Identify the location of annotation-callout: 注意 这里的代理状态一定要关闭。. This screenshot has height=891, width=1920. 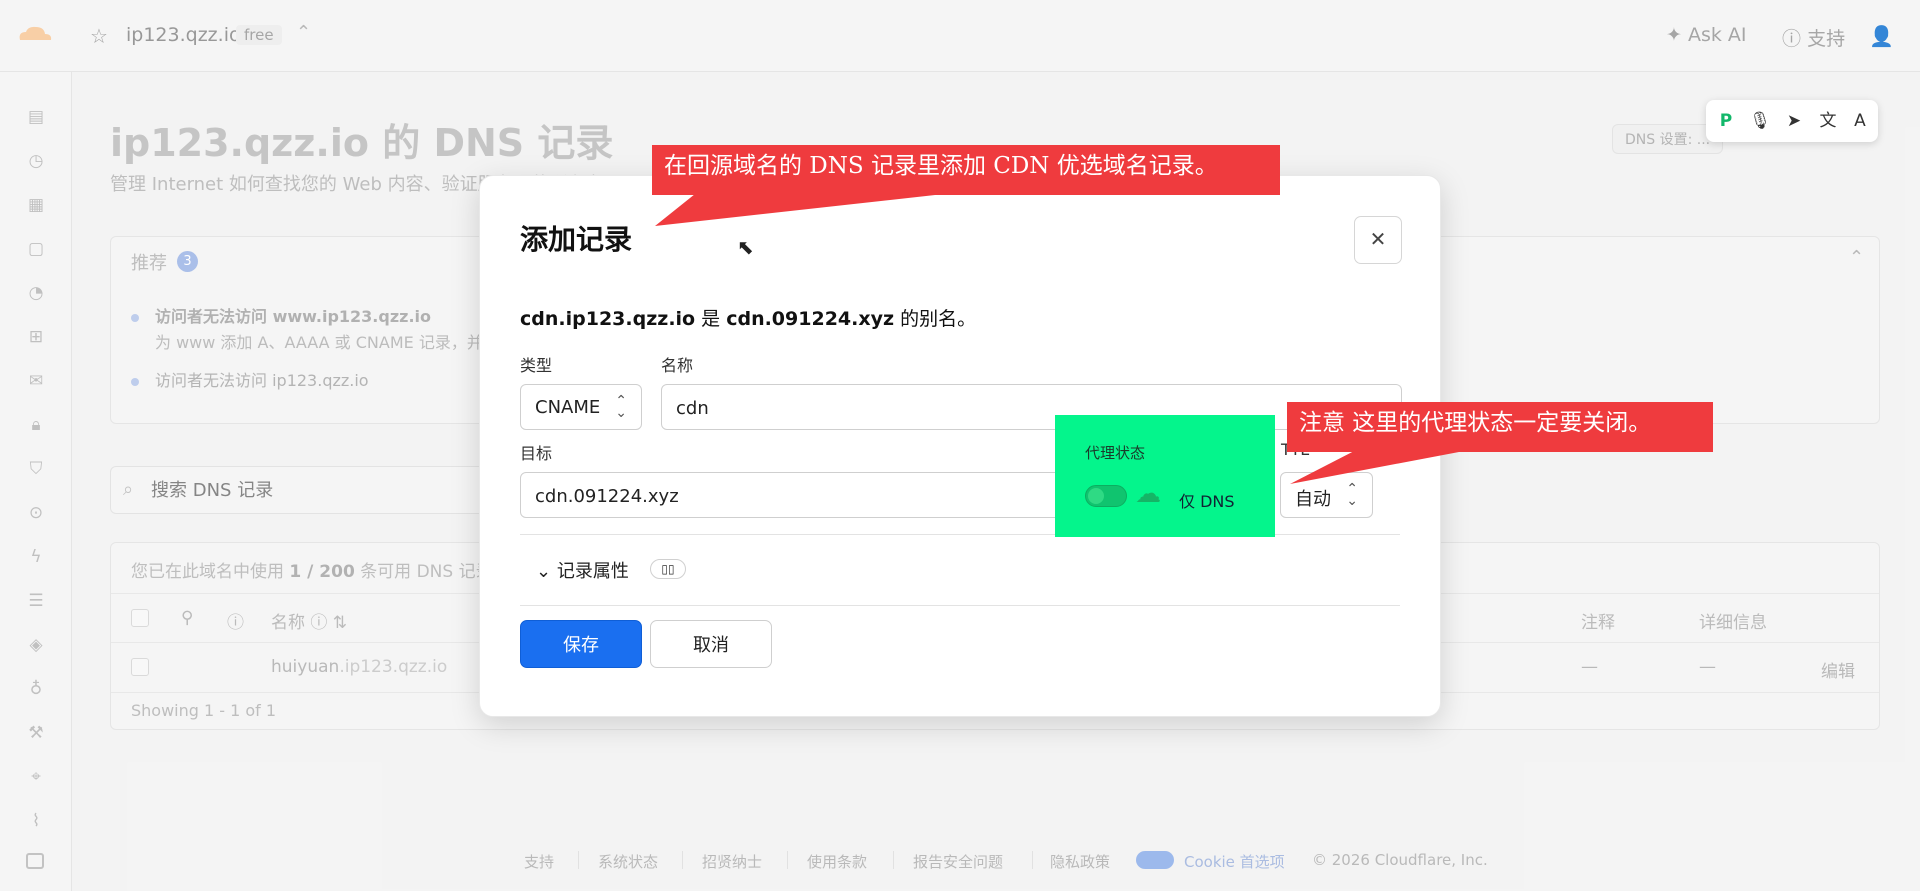
(1500, 427).